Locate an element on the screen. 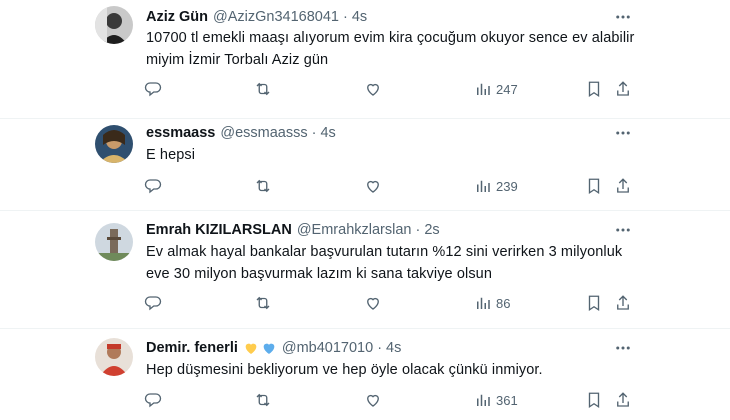 Image resolution: width=730 pixels, height=420 pixels. views-button: 361 is located at coordinates (496, 400).